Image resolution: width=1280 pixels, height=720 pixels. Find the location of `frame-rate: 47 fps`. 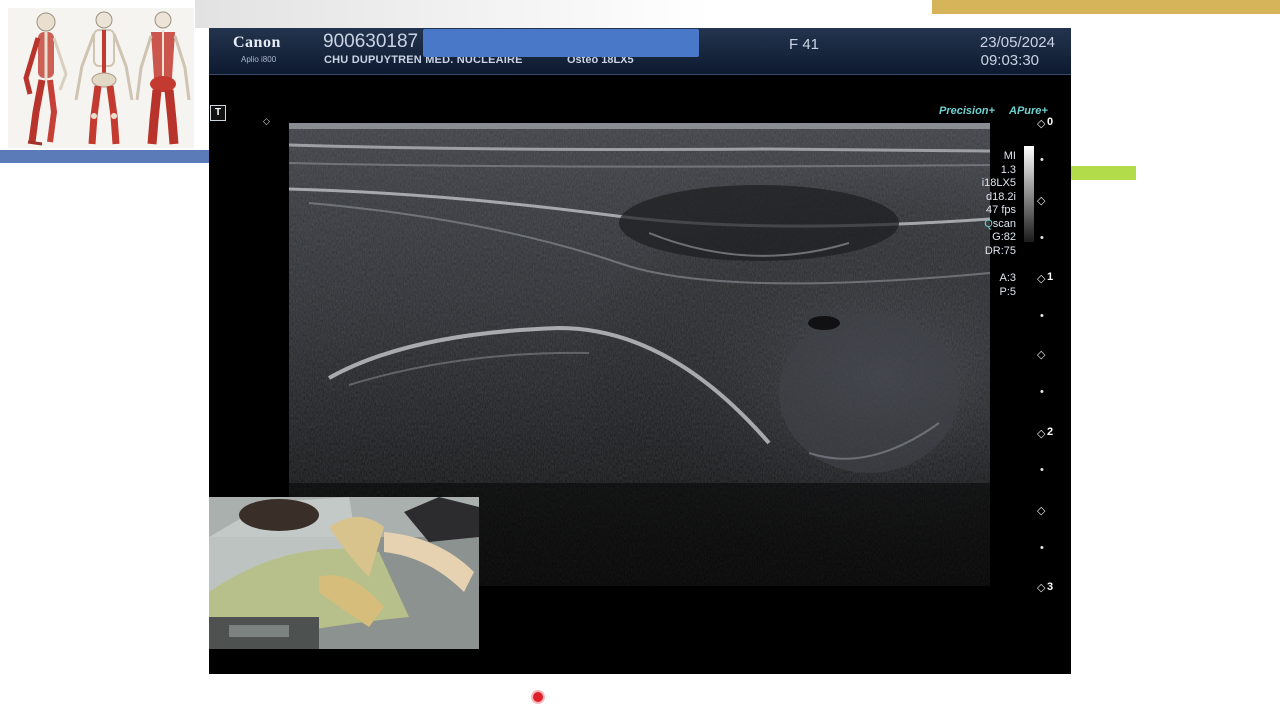

frame-rate: 47 fps is located at coordinates (1001, 210).